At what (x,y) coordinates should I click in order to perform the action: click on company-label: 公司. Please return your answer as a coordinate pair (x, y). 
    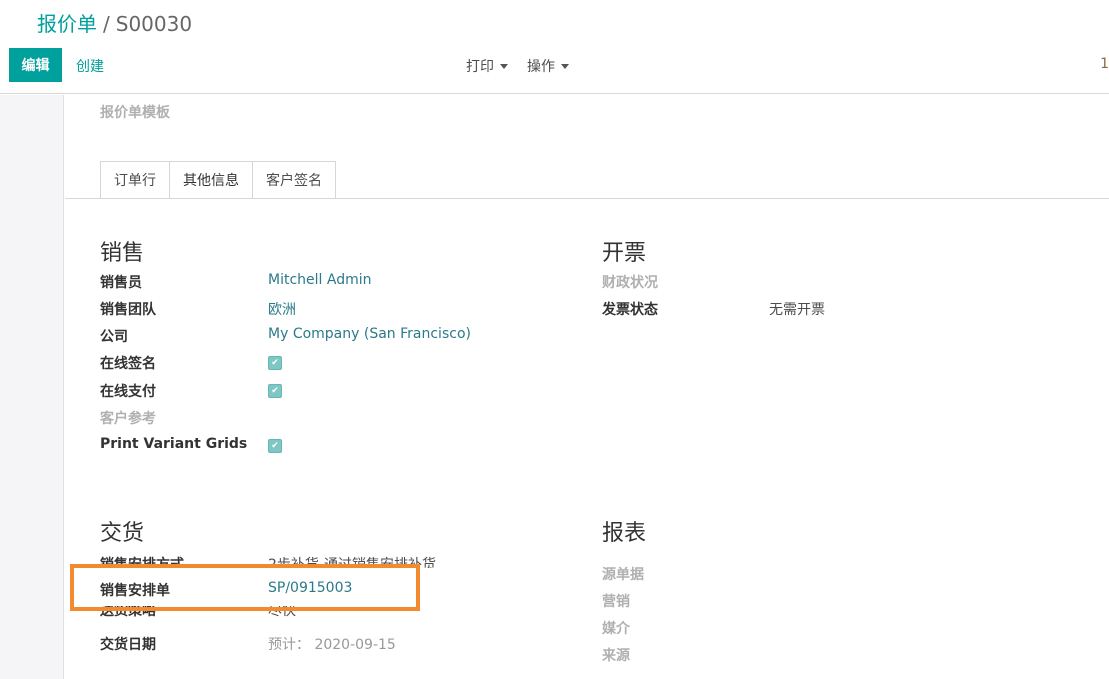
    Looking at the image, I should click on (114, 337).